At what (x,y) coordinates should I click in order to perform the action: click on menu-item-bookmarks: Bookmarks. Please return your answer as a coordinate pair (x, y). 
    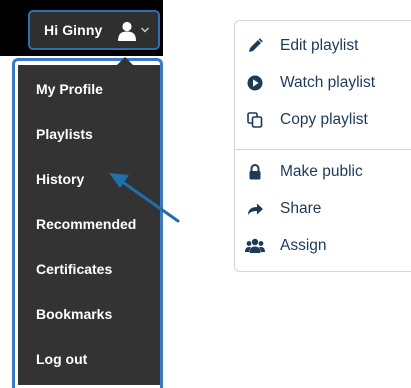
    Looking at the image, I should click on (74, 314).